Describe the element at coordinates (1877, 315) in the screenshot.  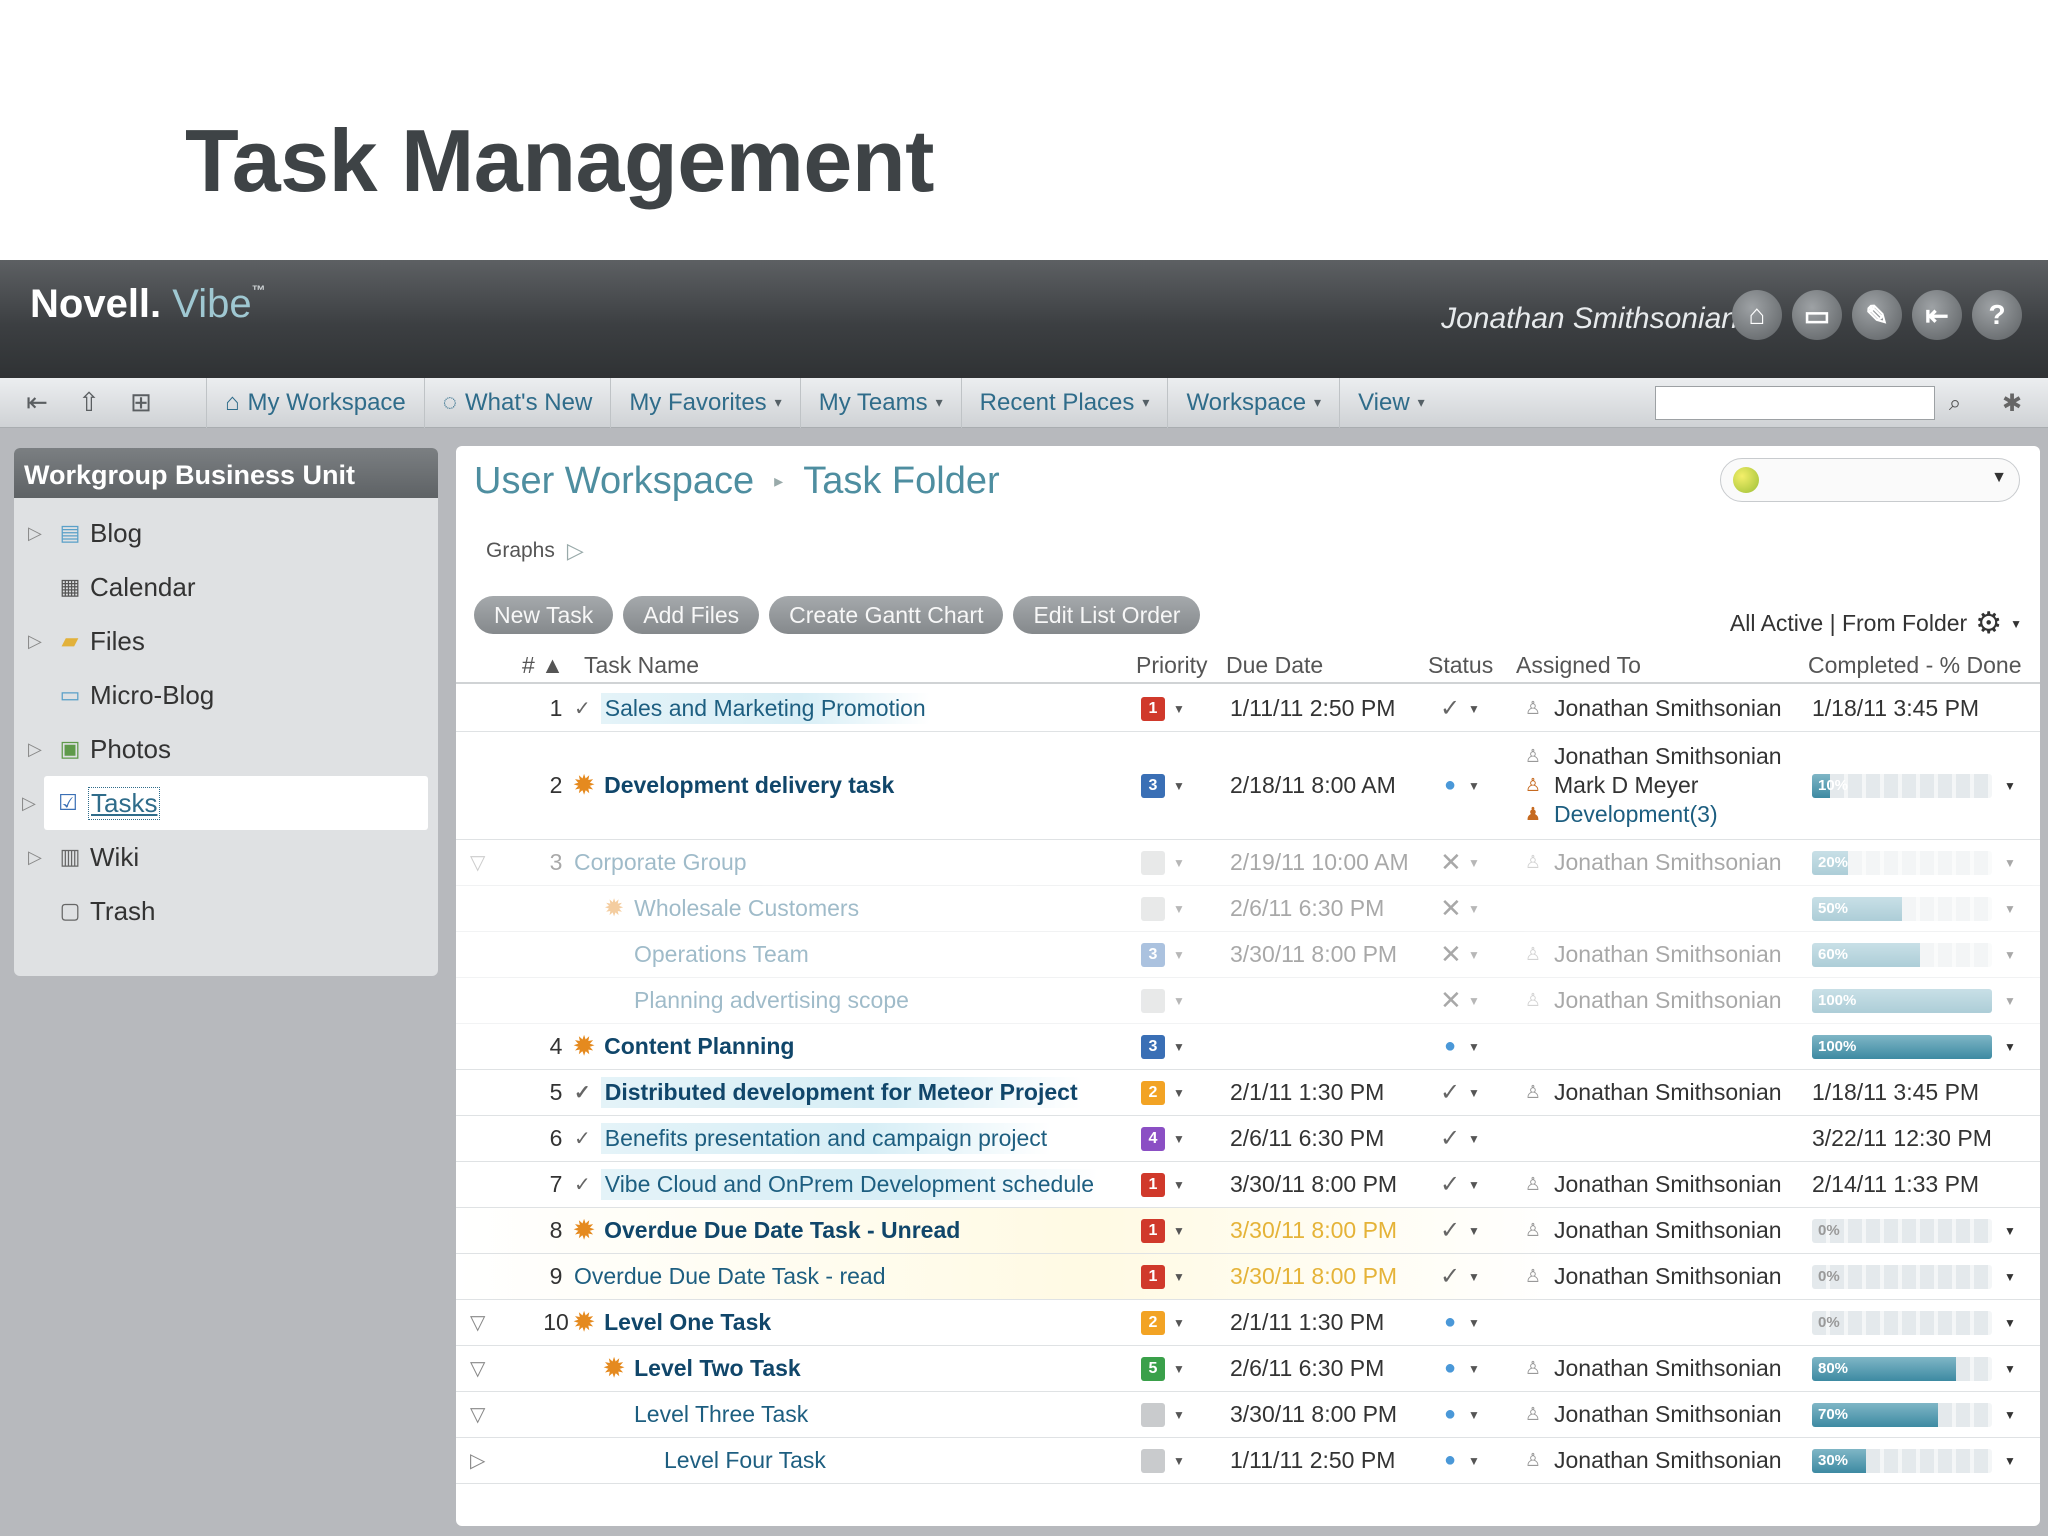
I see `edit-icon: ✎` at that location.